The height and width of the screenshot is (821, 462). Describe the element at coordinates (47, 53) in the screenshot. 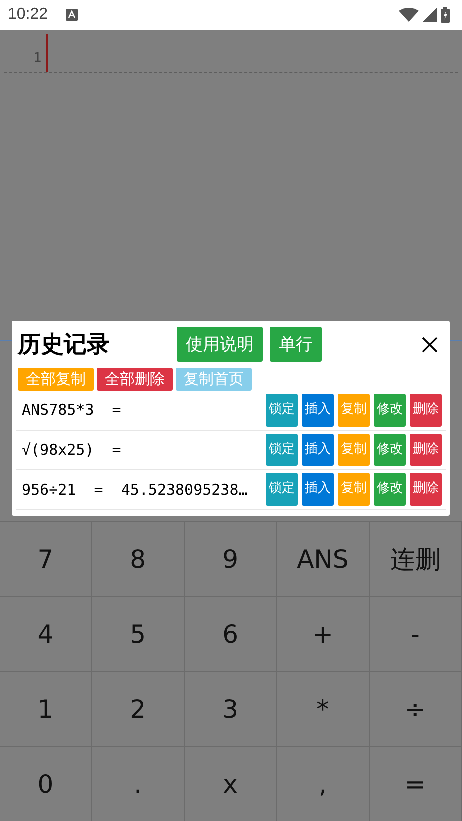

I see `text-cursor` at that location.